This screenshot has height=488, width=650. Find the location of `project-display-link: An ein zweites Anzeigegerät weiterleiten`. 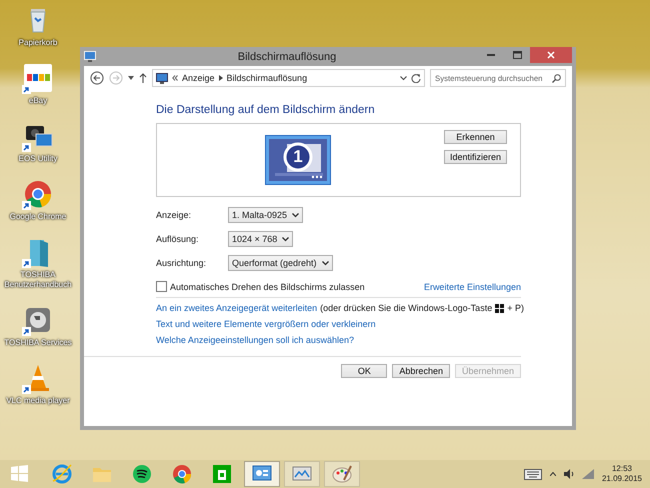

project-display-link: An ein zweites Anzeigegerät weiterleiten is located at coordinates (237, 308).